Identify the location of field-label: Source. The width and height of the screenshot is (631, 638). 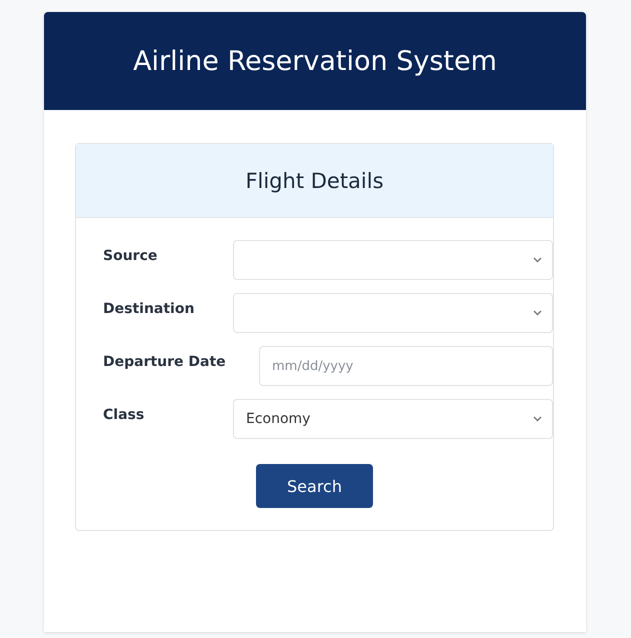
(130, 257).